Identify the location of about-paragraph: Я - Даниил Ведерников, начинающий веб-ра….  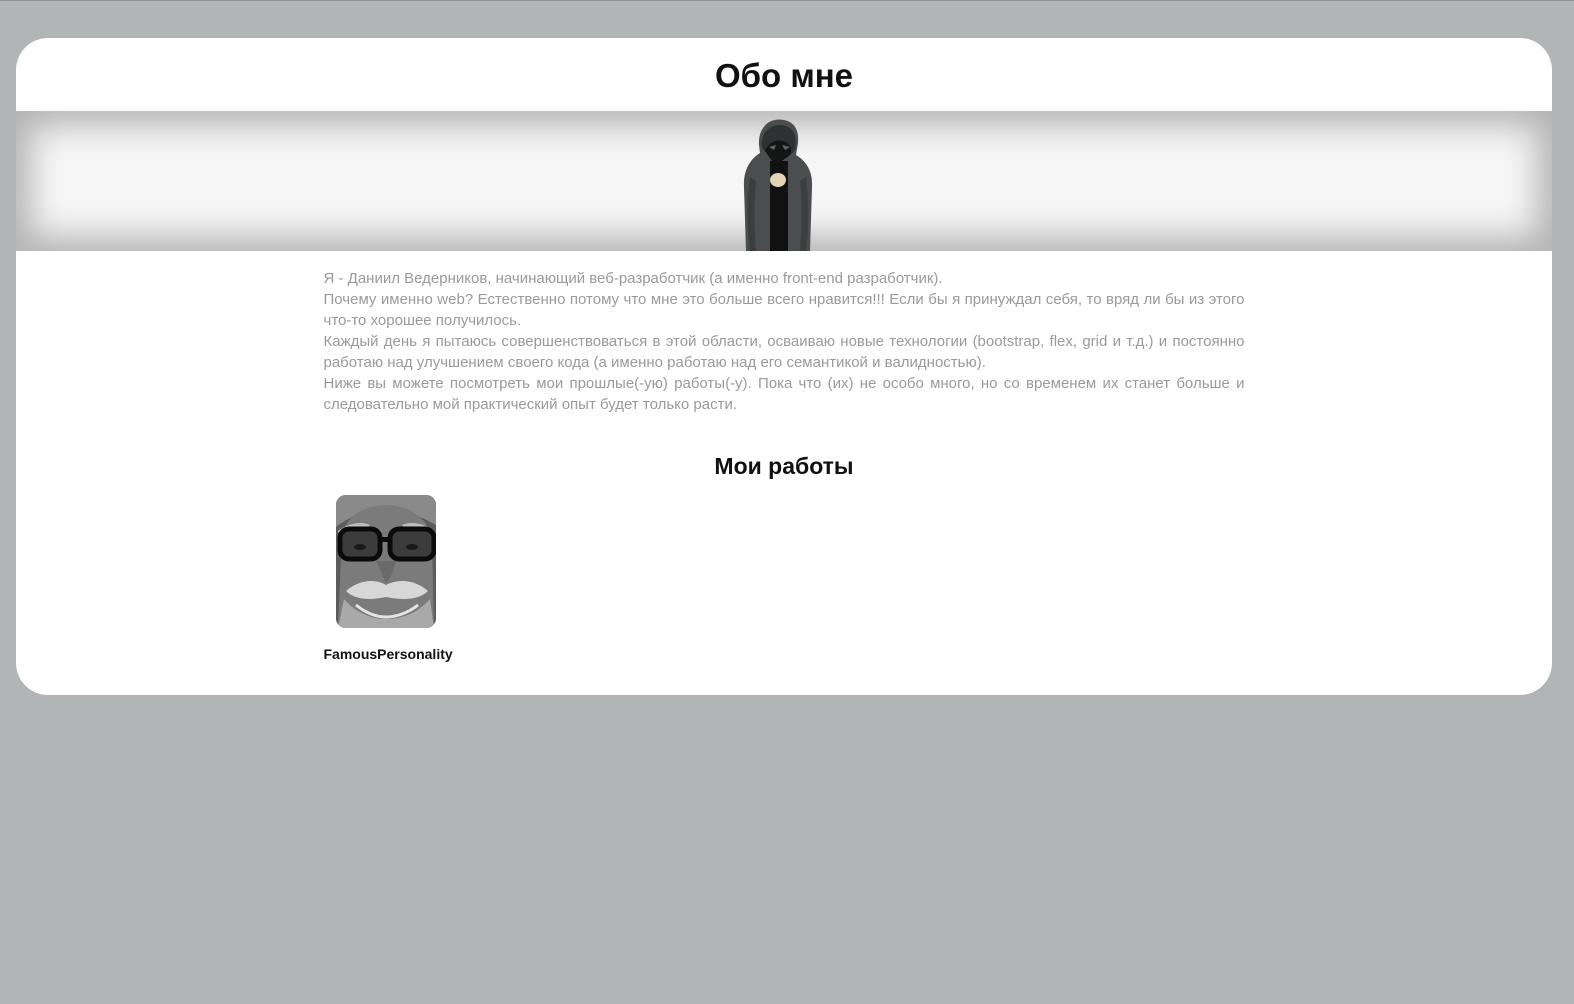
(633, 278).